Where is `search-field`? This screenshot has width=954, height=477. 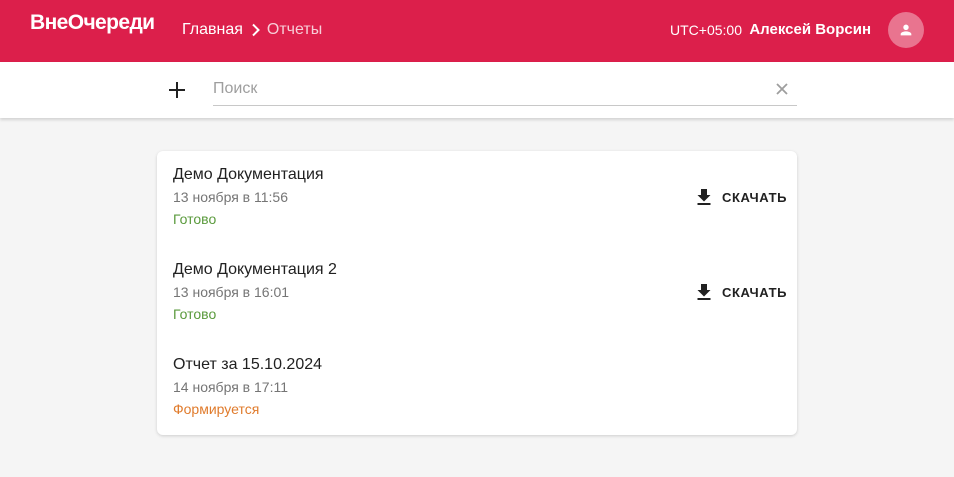 search-field is located at coordinates (505, 90).